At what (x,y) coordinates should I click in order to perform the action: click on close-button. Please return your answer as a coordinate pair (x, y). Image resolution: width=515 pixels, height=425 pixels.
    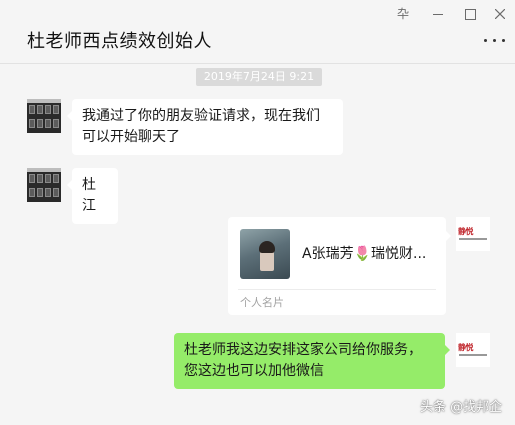
    Looking at the image, I should click on (500, 14).